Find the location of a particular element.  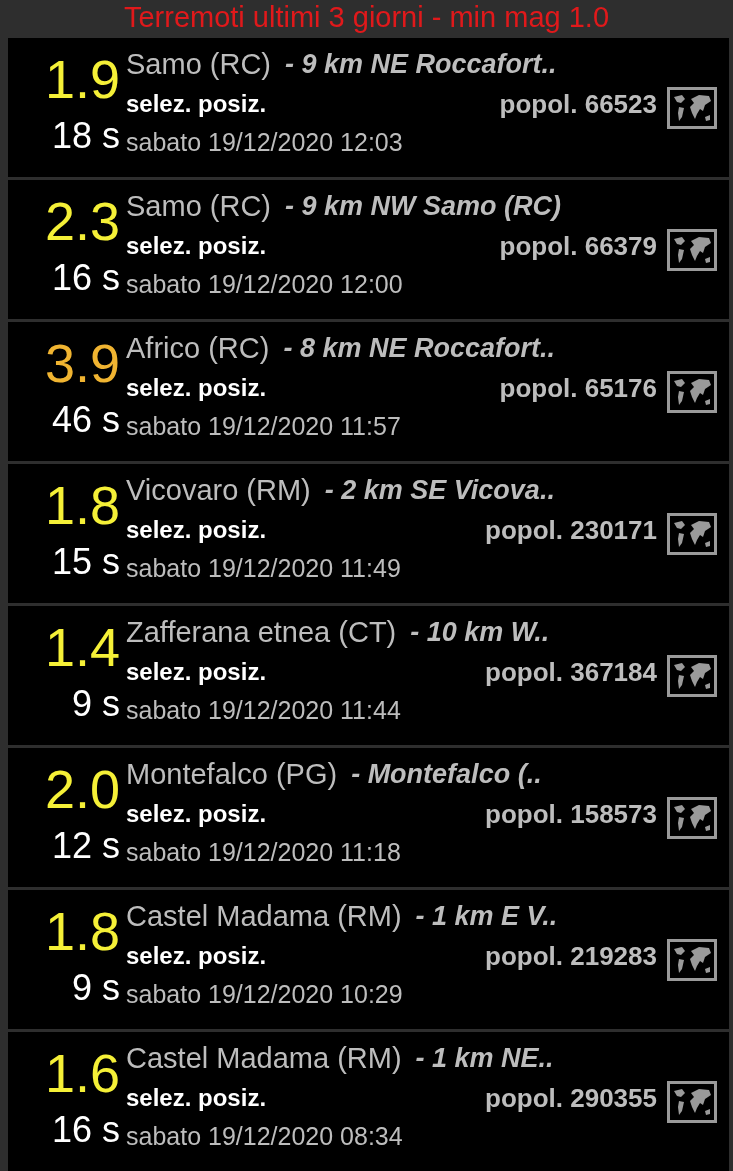

date-time: sabato 19/12/2020 11:44 is located at coordinates (263, 710).